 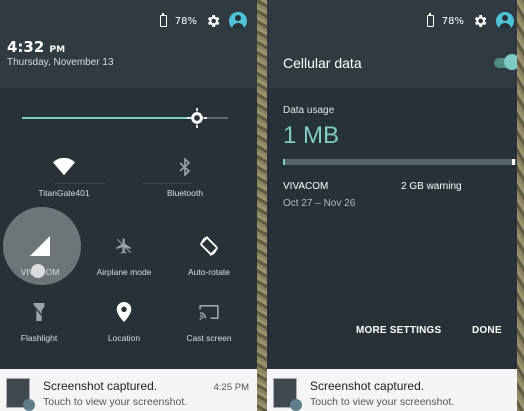 What do you see at coordinates (395, 44) in the screenshot?
I see `cellular-data-header: 78% Cellular data` at bounding box center [395, 44].